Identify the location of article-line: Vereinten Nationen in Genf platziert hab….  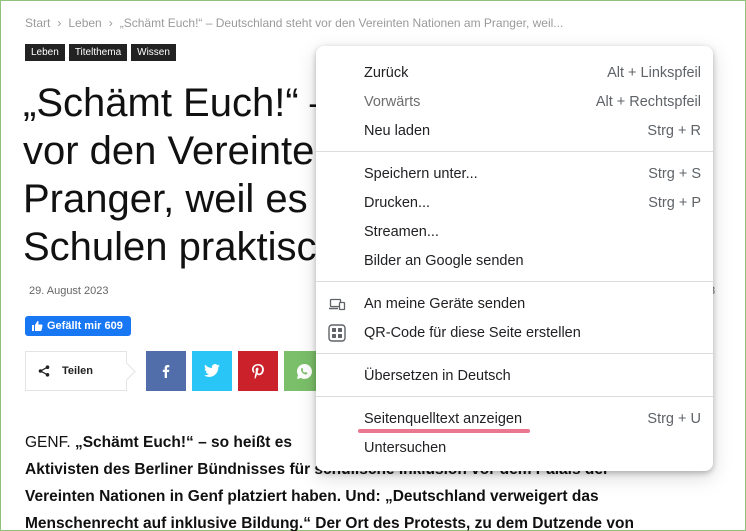
(375, 496).